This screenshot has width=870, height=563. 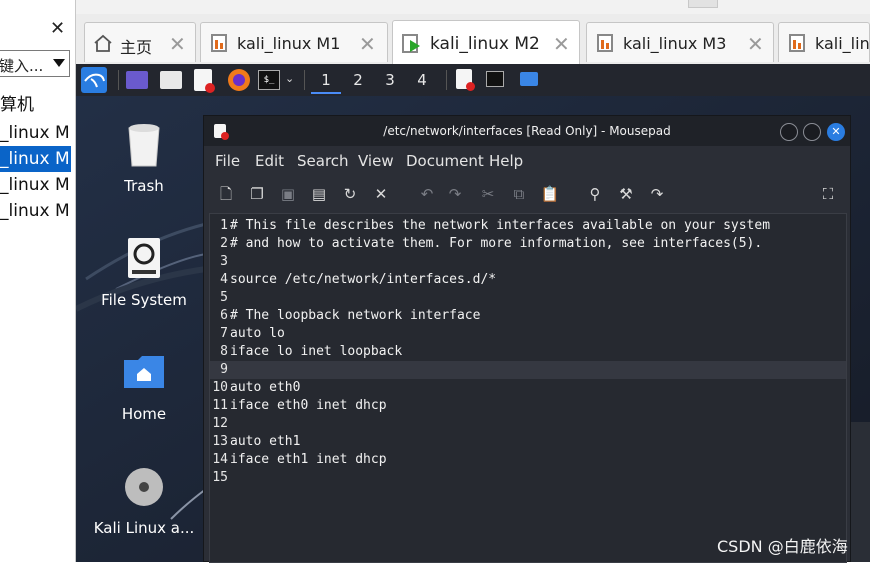 I want to click on minimize-button, so click(x=789, y=132).